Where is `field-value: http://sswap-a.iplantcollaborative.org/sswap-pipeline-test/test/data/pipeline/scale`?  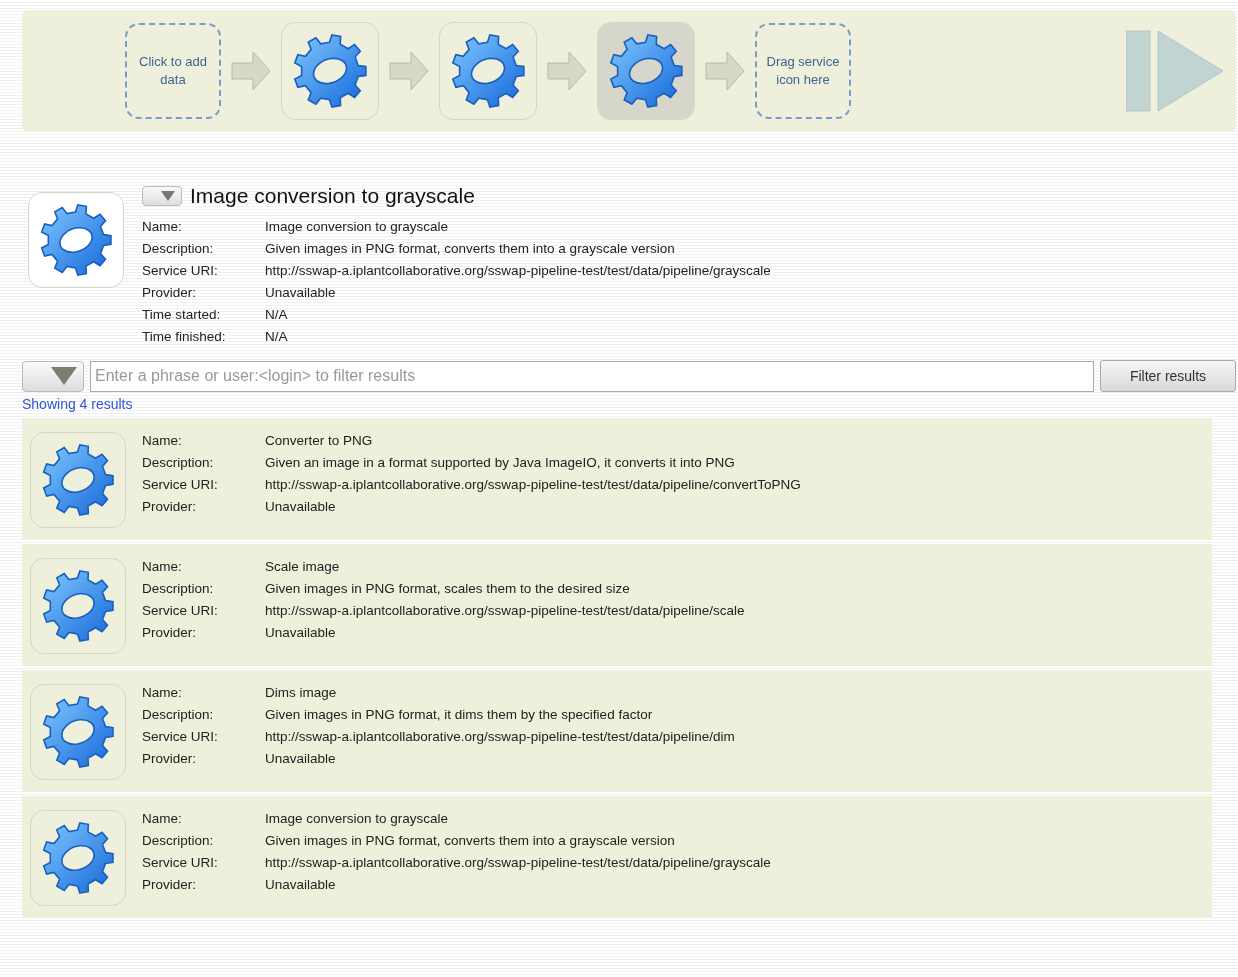
field-value: http://sswap-a.iplantcollaborative.org/sswap-pipeline-test/test/data/pipeline/scale is located at coordinates (505, 611).